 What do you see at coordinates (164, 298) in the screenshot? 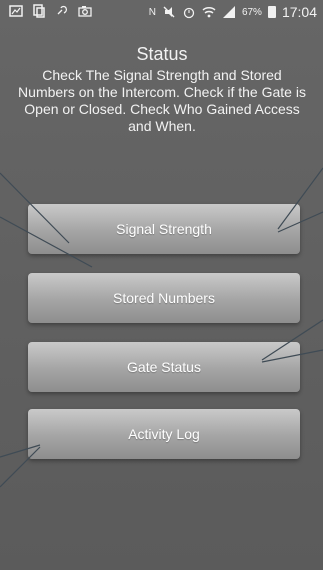
I see `stored-numbers-button: Stored Numbers` at bounding box center [164, 298].